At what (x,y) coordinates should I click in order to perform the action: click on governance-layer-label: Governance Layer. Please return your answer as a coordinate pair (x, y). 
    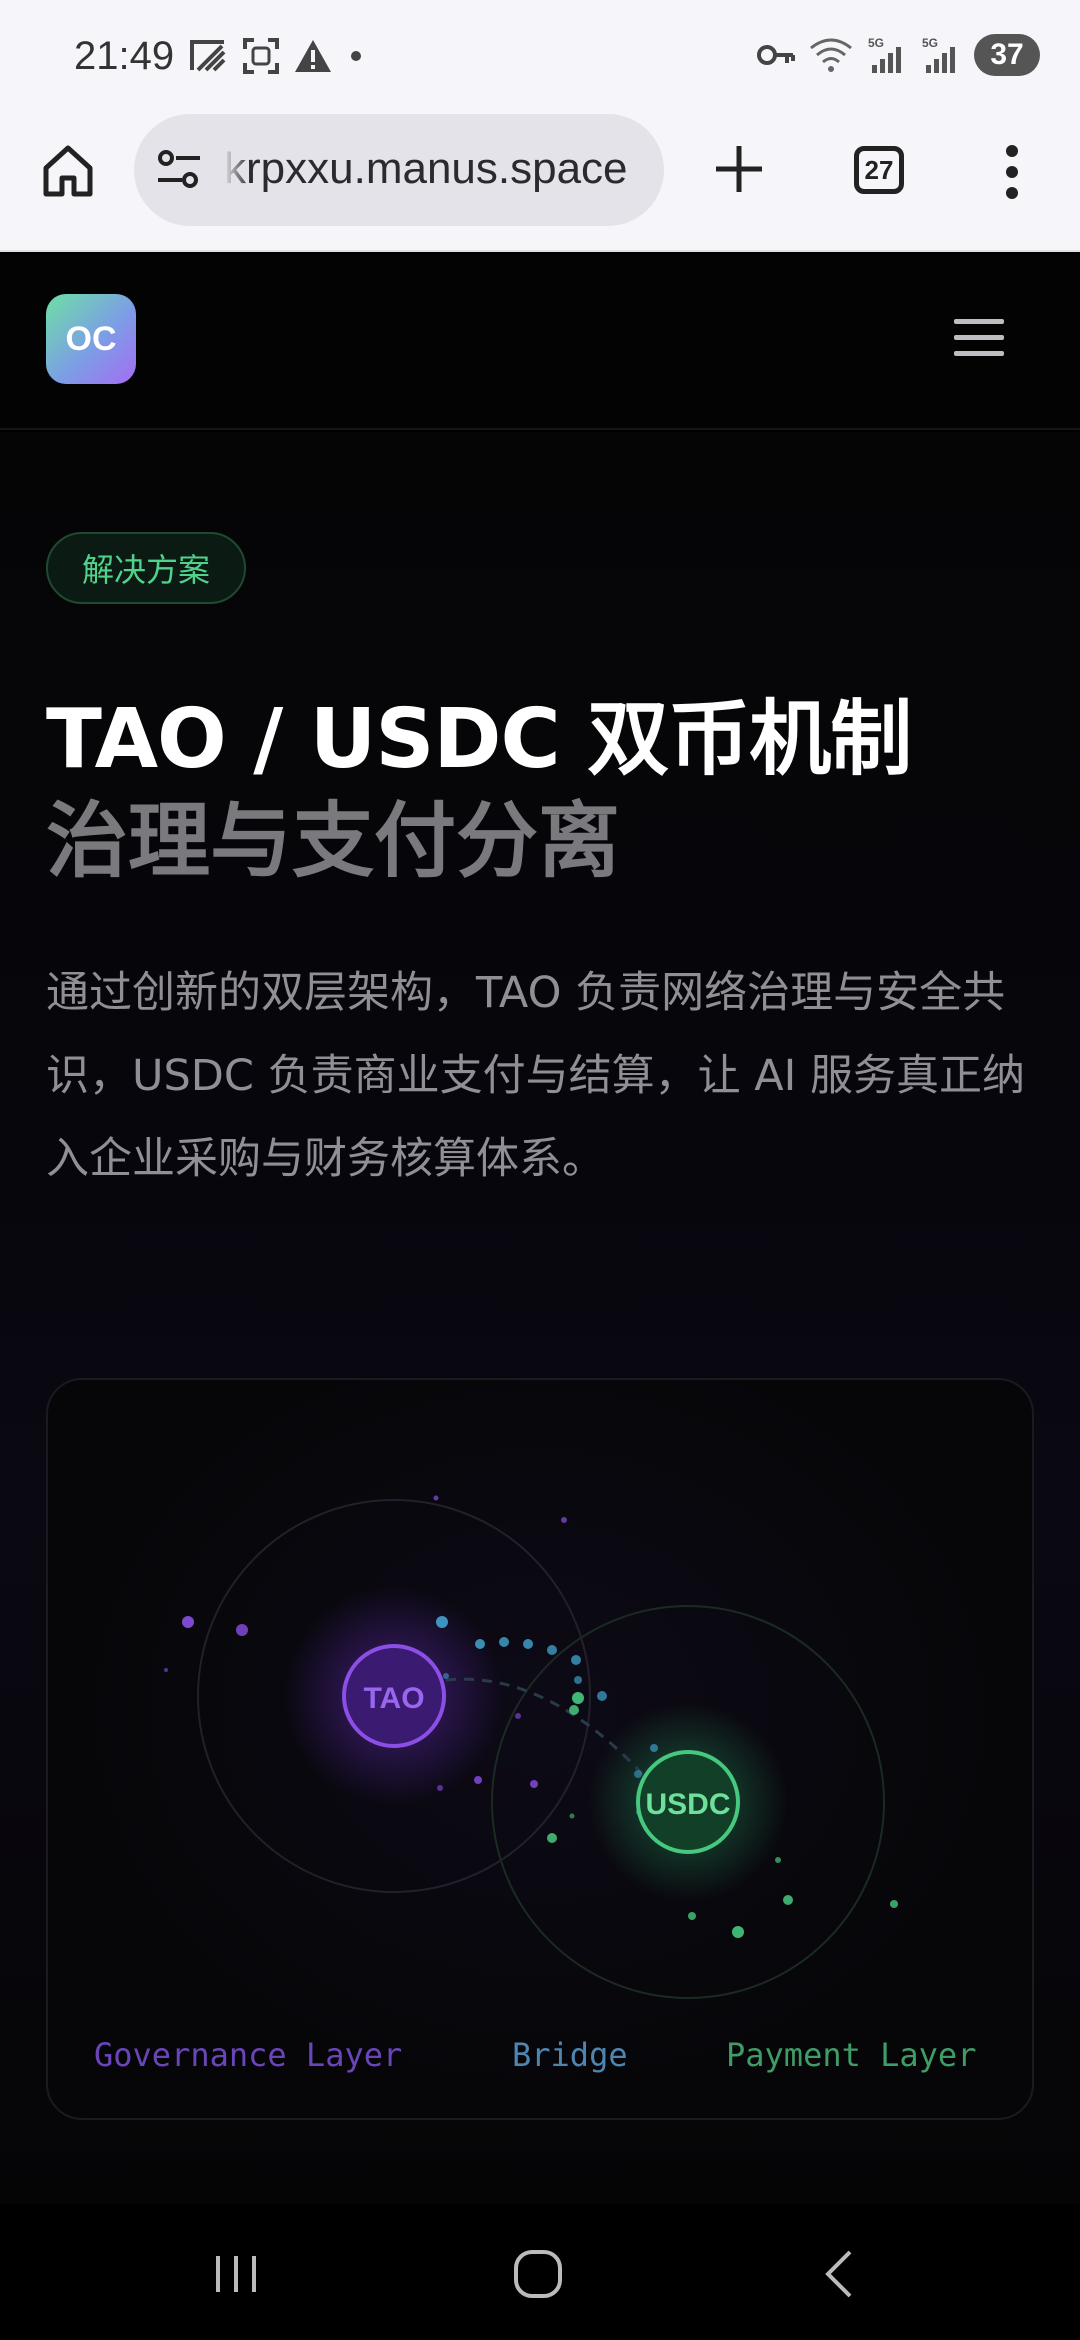
    Looking at the image, I should click on (248, 2055).